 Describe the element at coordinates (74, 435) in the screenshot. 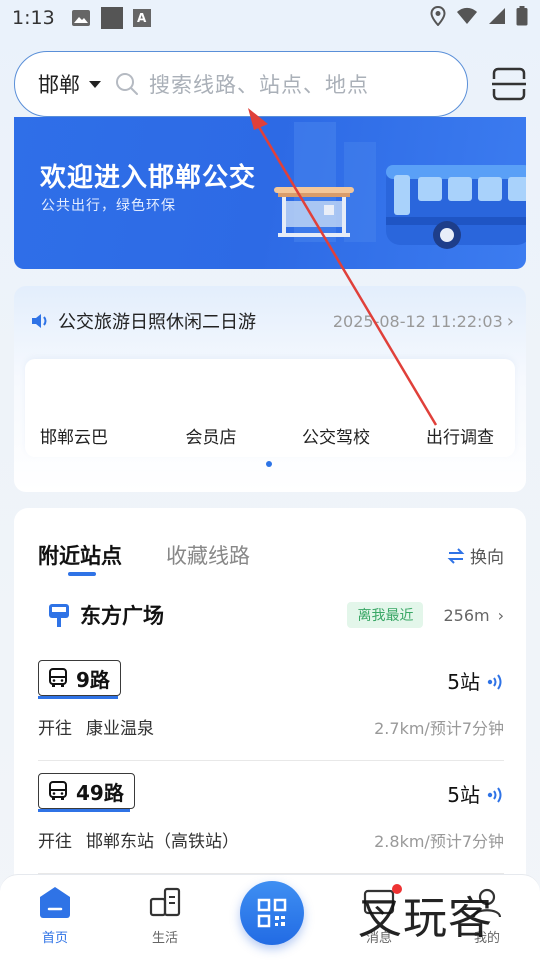

I see `quick-link-yunba: 邯郸云巴` at that location.